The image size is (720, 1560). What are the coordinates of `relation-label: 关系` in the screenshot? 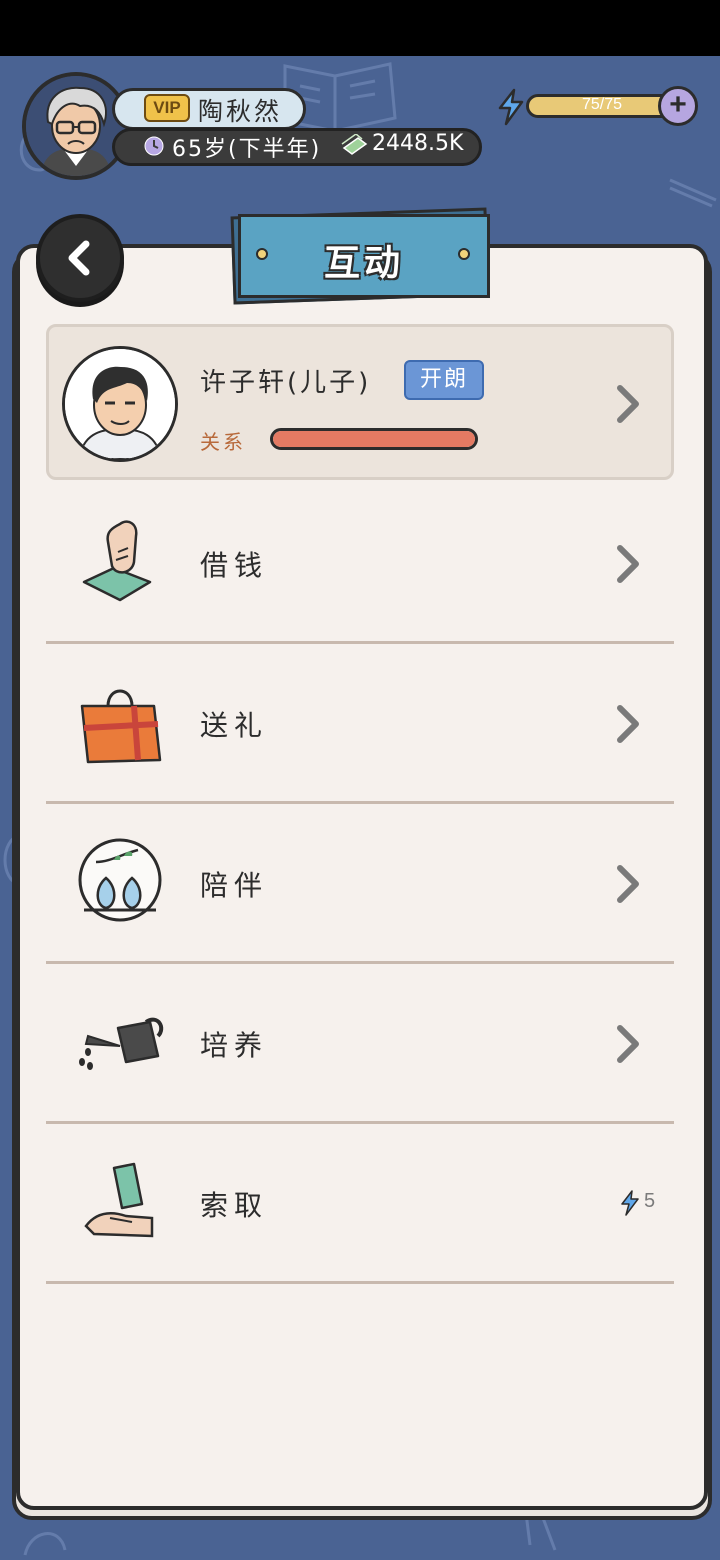 It's located at (223, 442).